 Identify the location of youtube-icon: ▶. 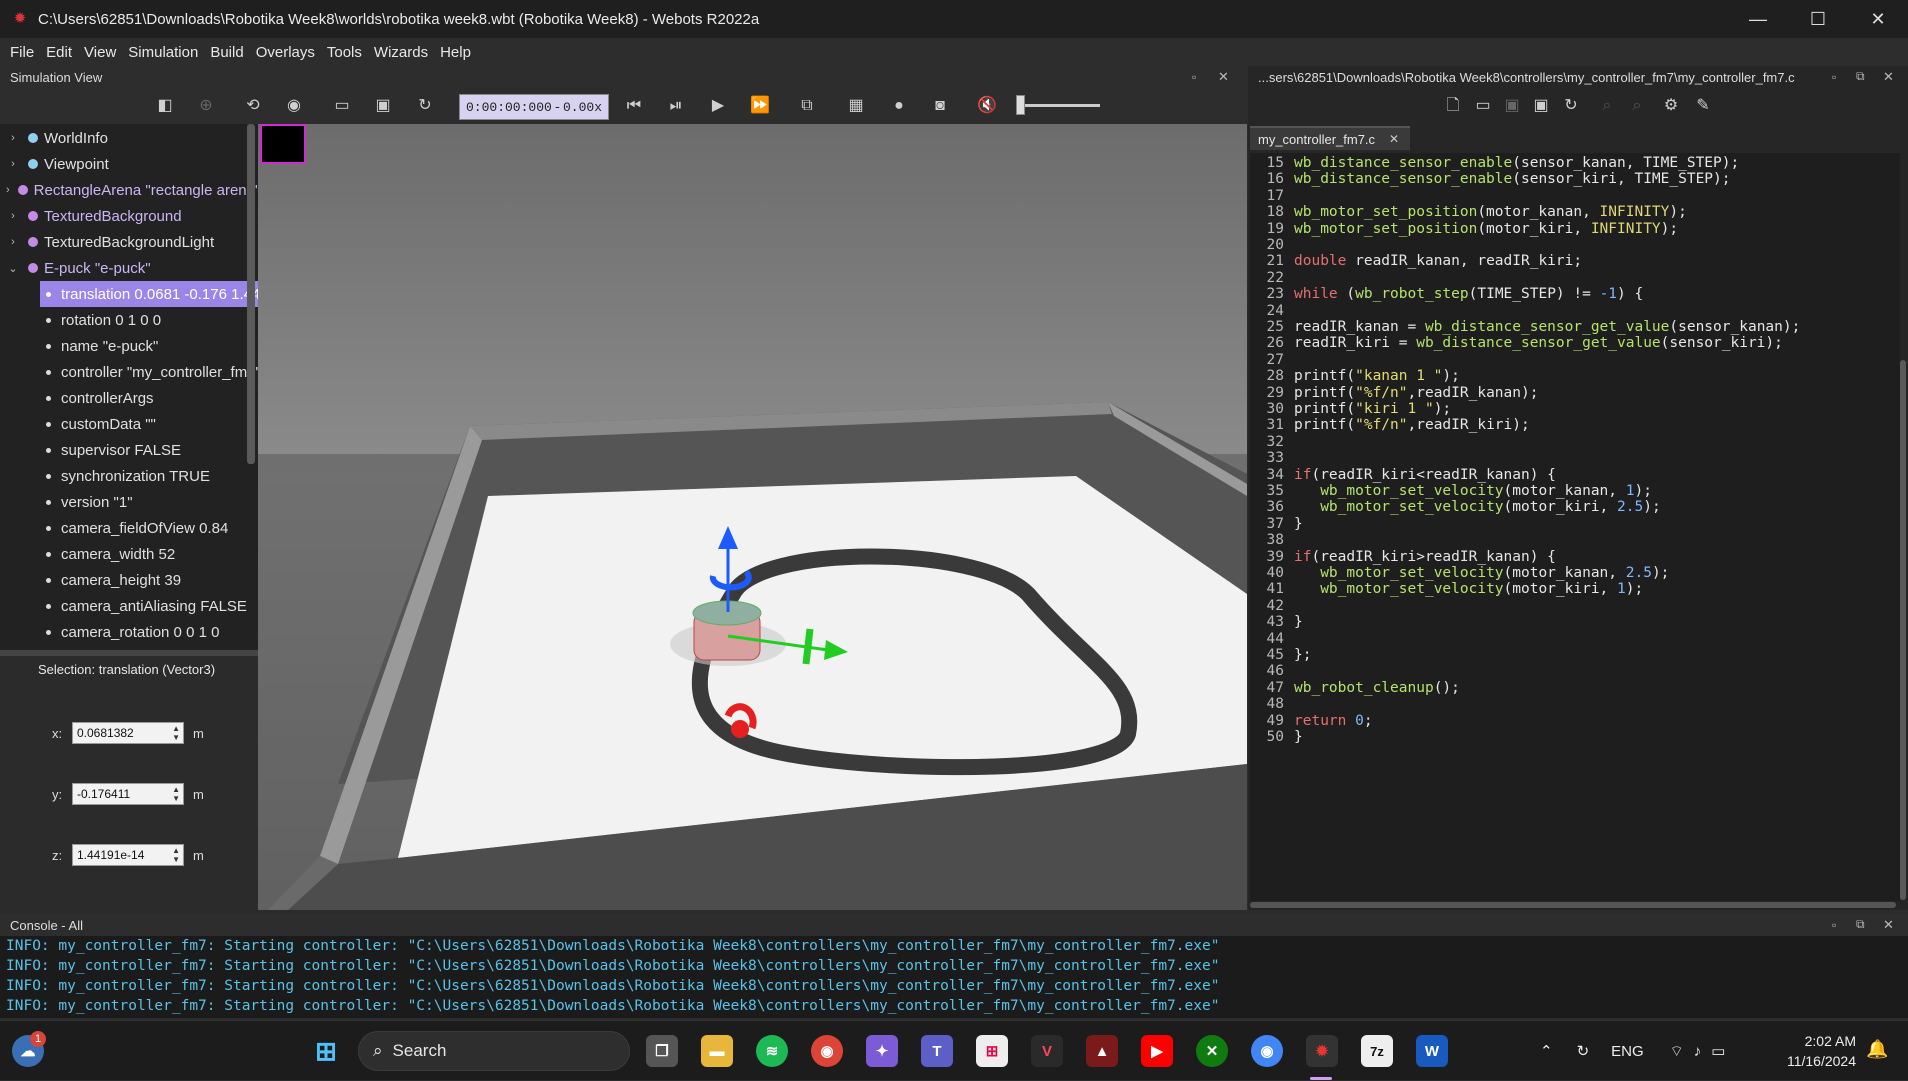
(1157, 1051).